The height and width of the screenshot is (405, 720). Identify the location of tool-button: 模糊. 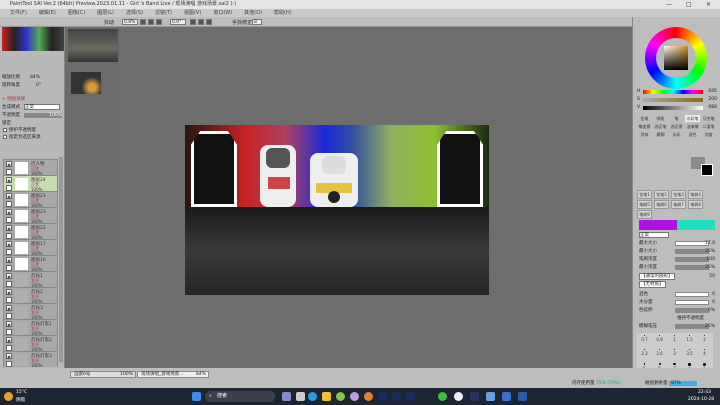
(660, 134).